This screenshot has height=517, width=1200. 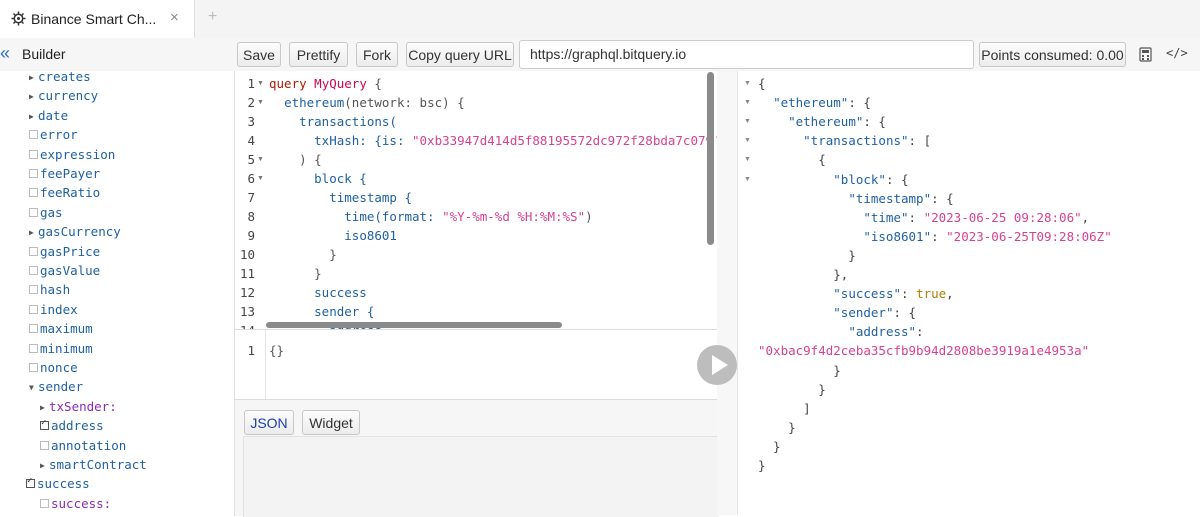 What do you see at coordinates (83, 406) in the screenshot?
I see `explorer-item-label: txSender:` at bounding box center [83, 406].